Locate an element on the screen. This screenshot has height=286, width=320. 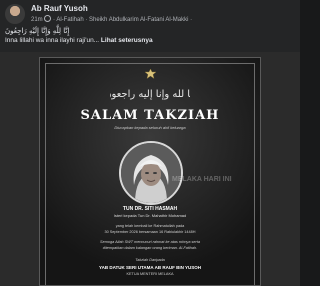
passing-line-1: yang telah kembali ke Rahmatullah pada is located at coordinates (150, 226).